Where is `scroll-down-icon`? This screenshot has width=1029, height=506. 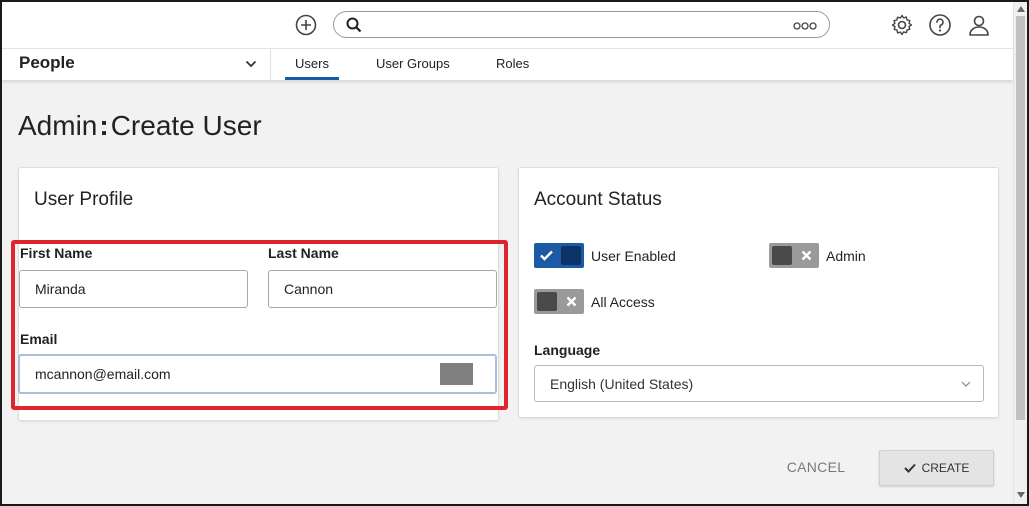 scroll-down-icon is located at coordinates (1021, 495).